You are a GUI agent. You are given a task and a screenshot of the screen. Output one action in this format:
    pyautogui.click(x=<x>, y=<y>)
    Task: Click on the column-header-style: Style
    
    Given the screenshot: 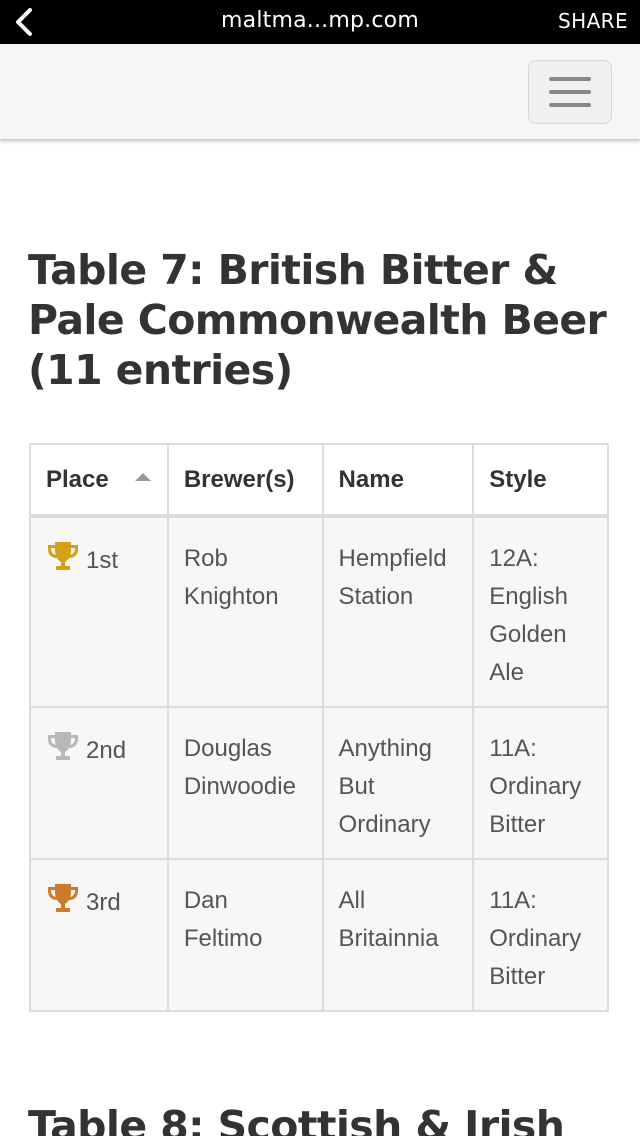 What is the action you would take?
    pyautogui.click(x=540, y=480)
    